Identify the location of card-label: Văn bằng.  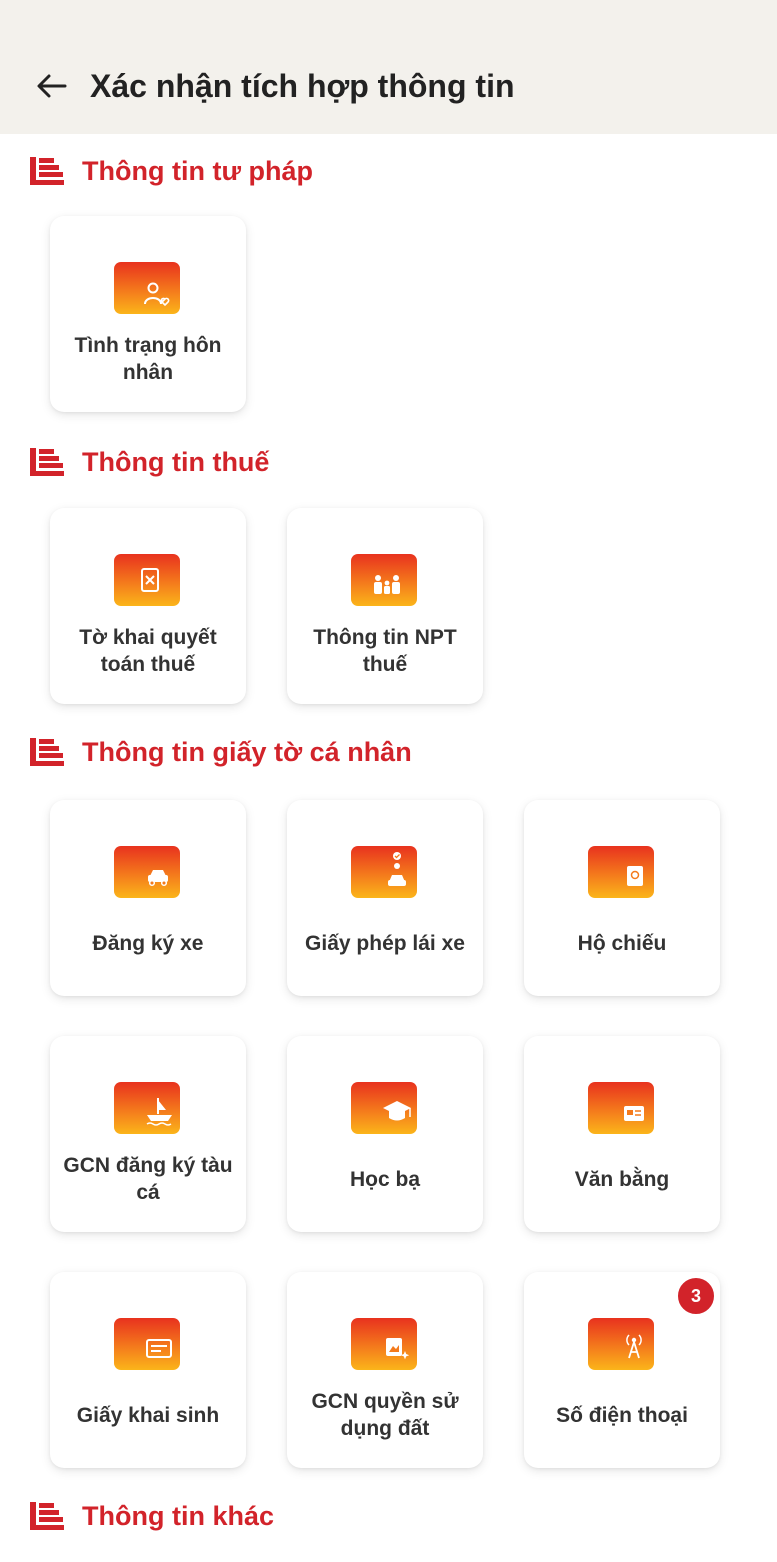
(622, 1179).